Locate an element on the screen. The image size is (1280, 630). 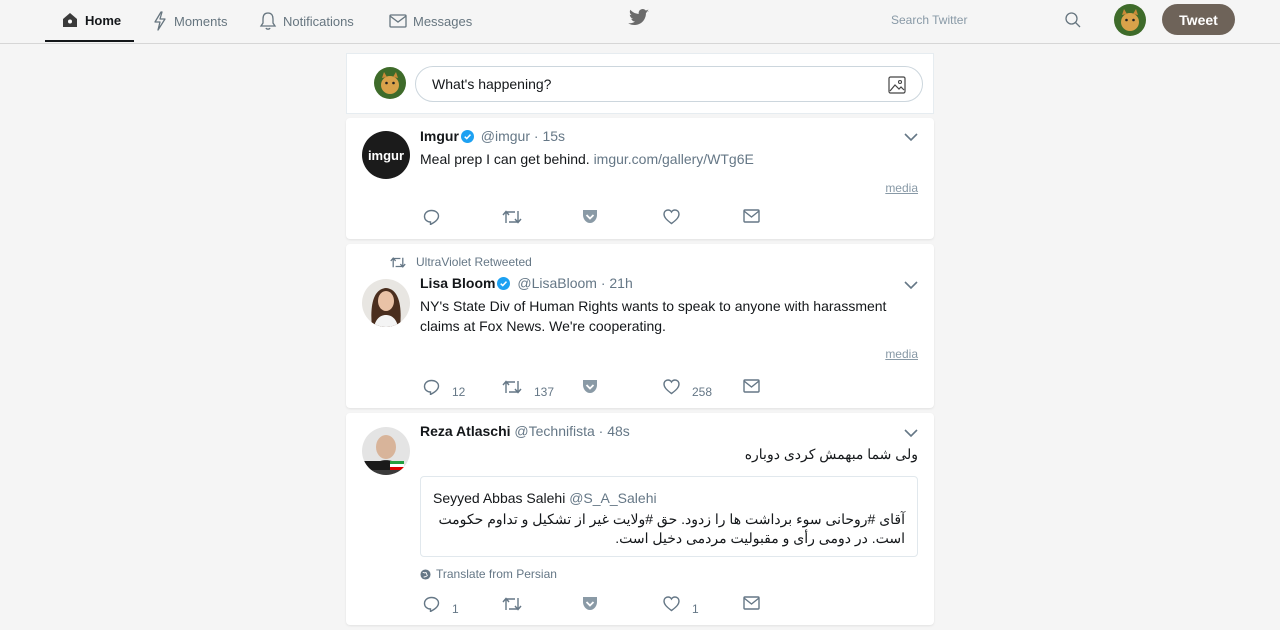
tweet-header: Imgur @imgur · 15s is located at coordinates (492, 136).